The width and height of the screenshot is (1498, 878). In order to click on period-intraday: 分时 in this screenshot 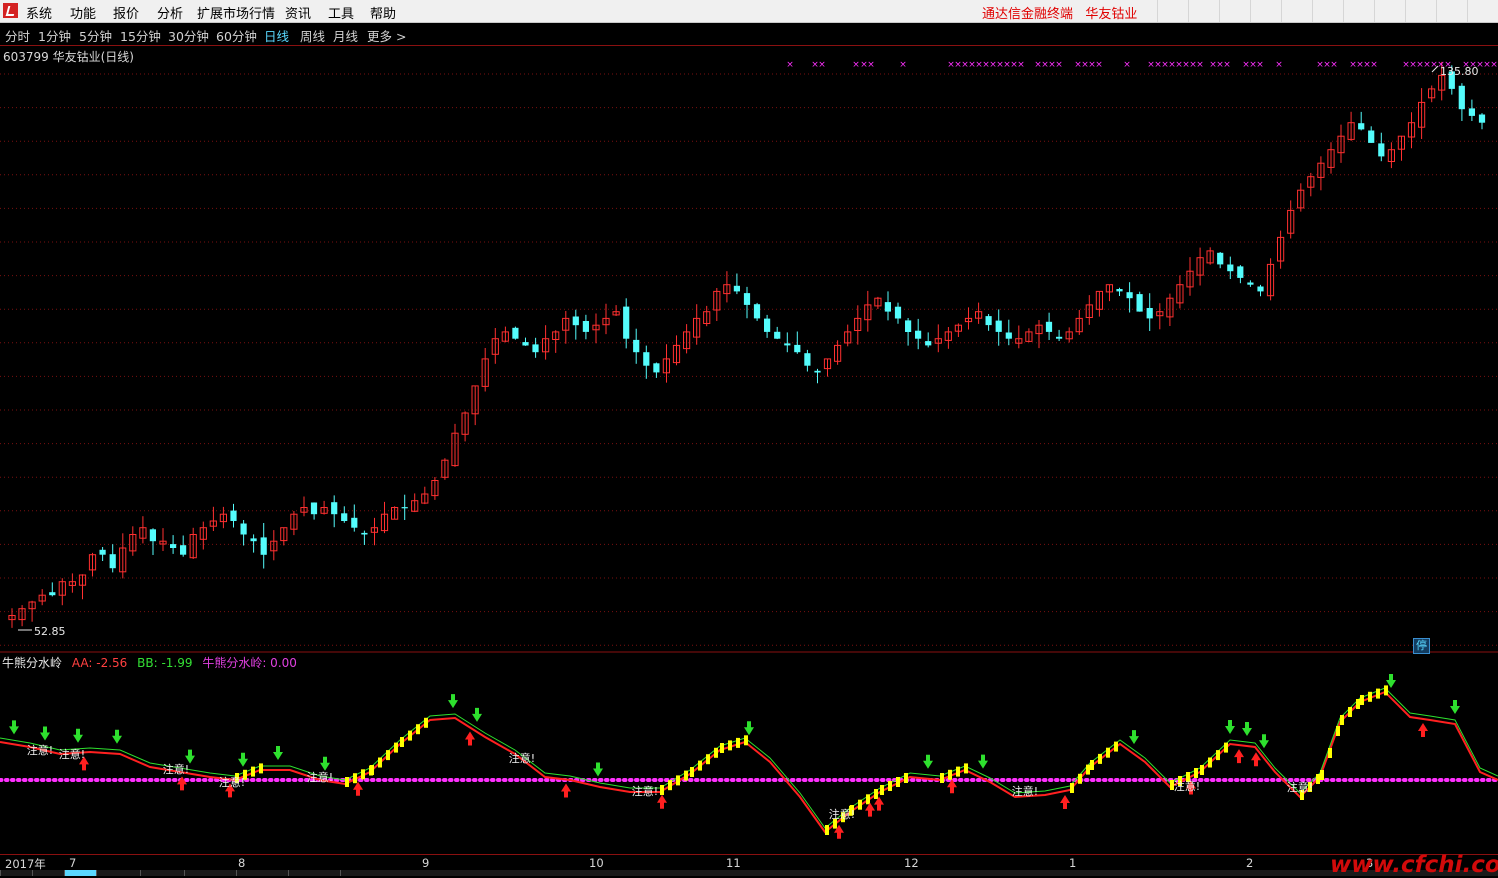, I will do `click(17, 35)`.